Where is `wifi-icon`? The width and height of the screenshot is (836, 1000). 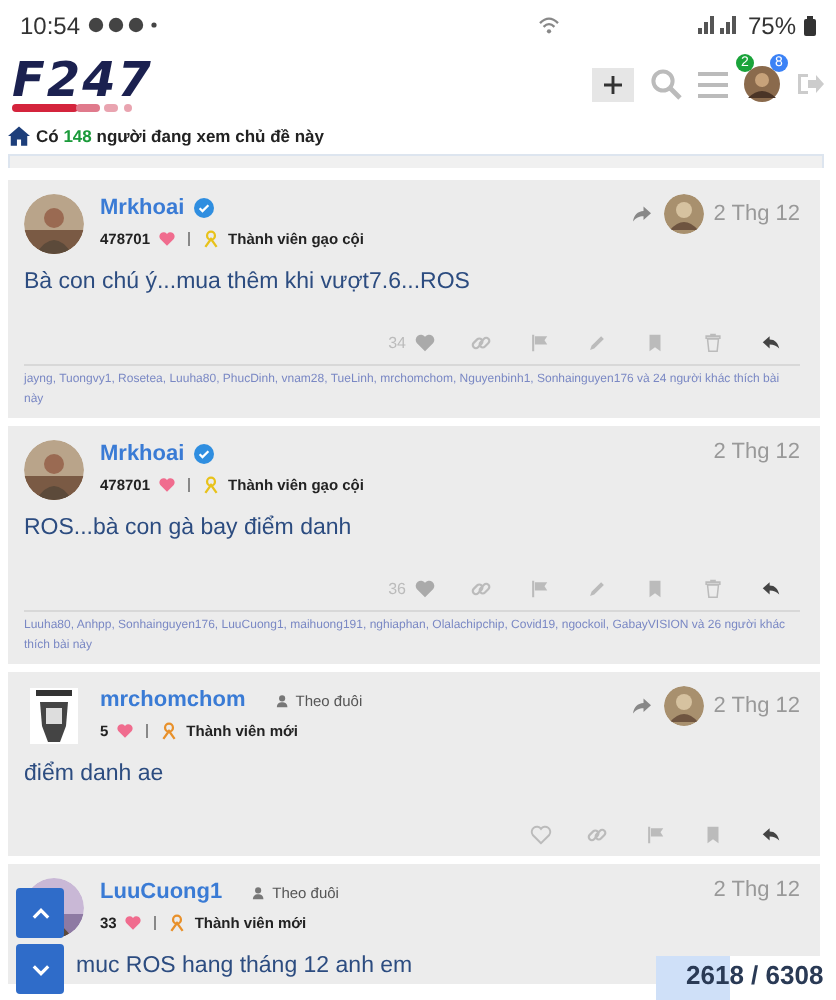 wifi-icon is located at coordinates (548, 25).